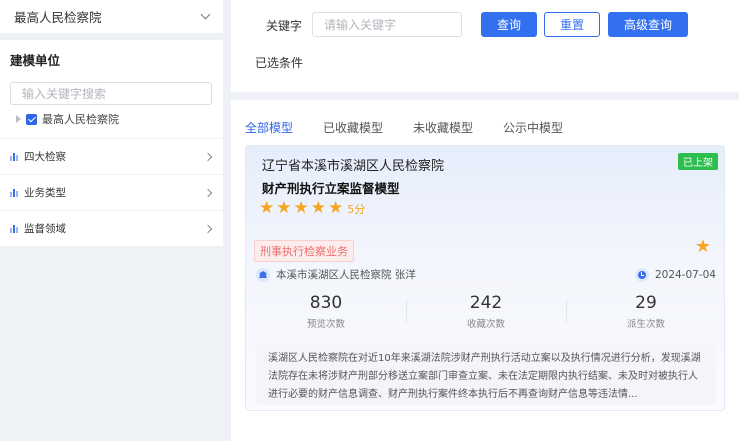 This screenshot has width=739, height=441. What do you see at coordinates (509, 24) in the screenshot?
I see `query-button: 查询` at bounding box center [509, 24].